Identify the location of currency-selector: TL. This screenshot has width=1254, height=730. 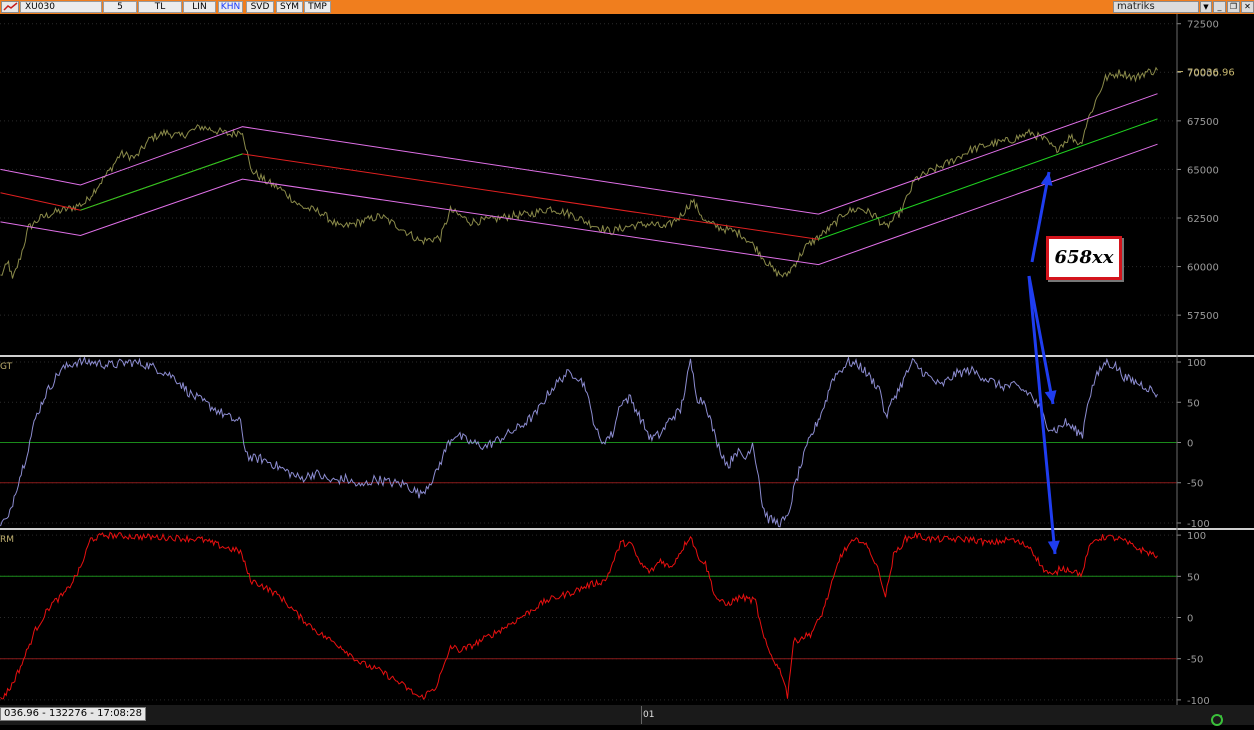
(160, 7).